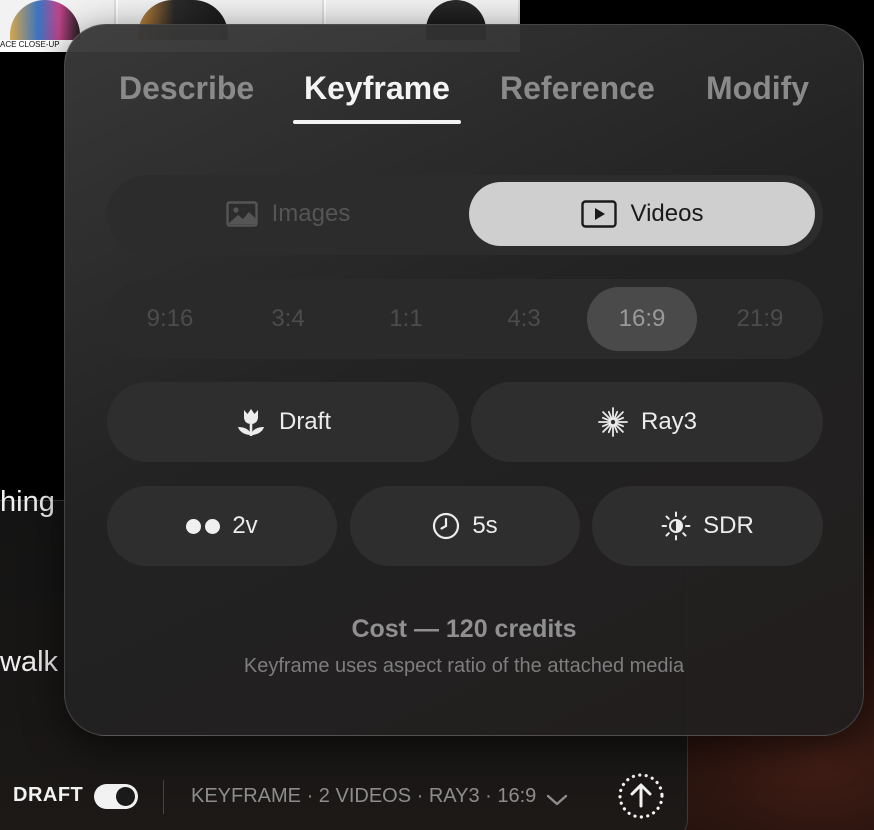 This screenshot has height=830, width=874. I want to click on starburst-icon, so click(613, 422).